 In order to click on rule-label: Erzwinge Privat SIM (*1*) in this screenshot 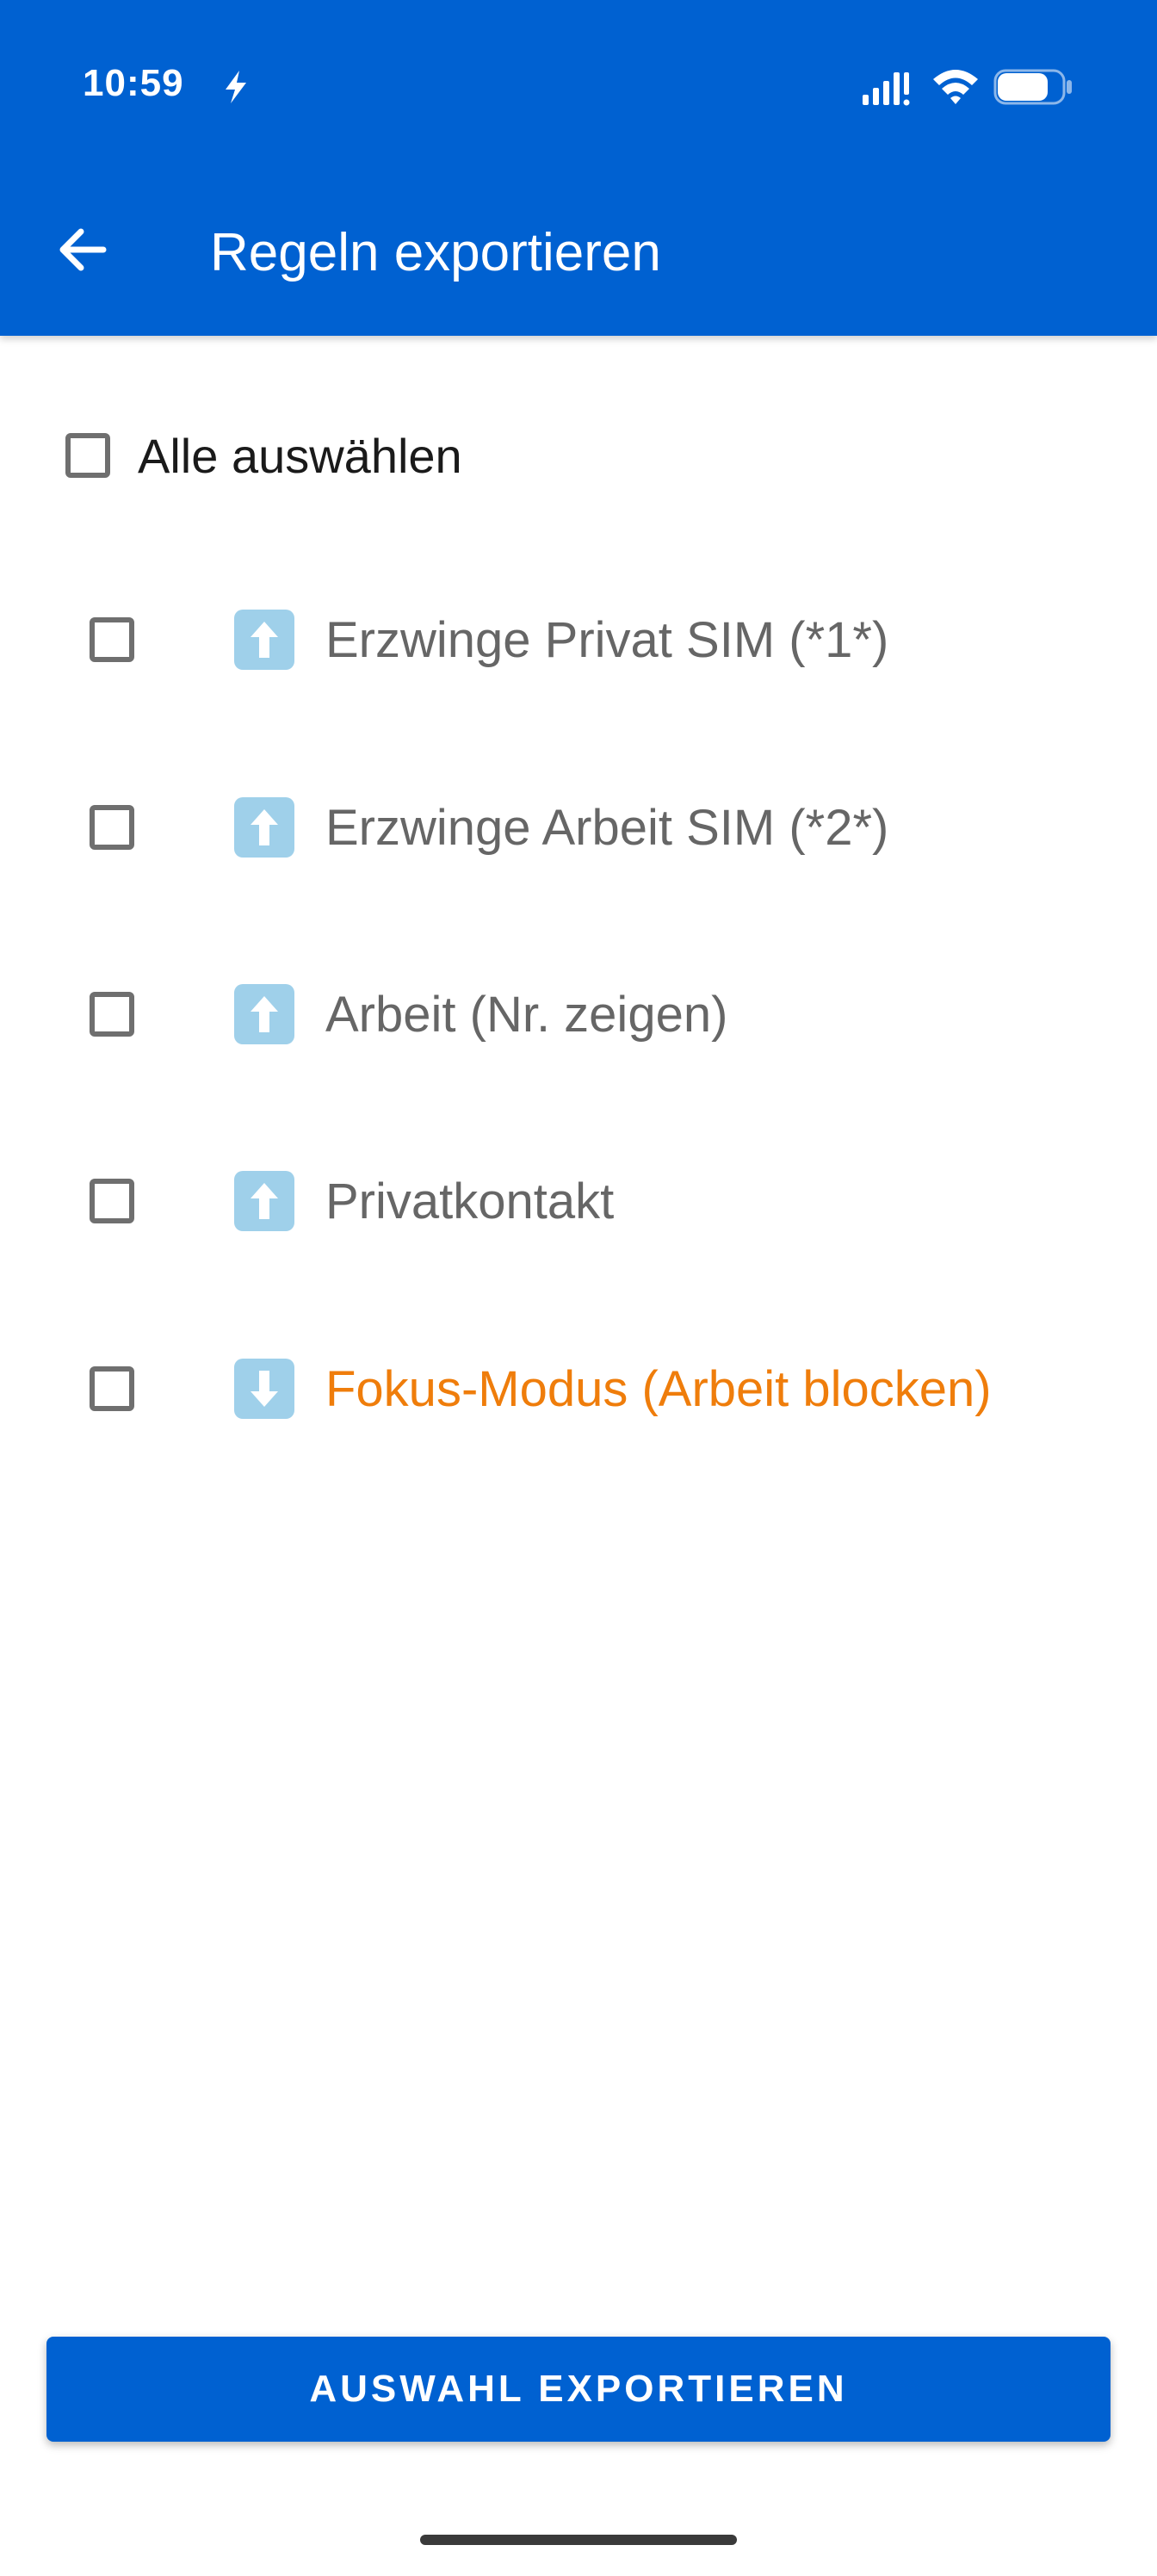, I will do `click(607, 640)`.